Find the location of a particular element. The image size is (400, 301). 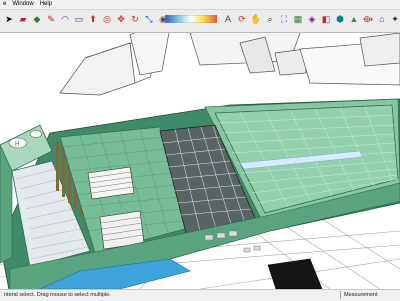

menu-item-window: Window is located at coordinates (22, 4).